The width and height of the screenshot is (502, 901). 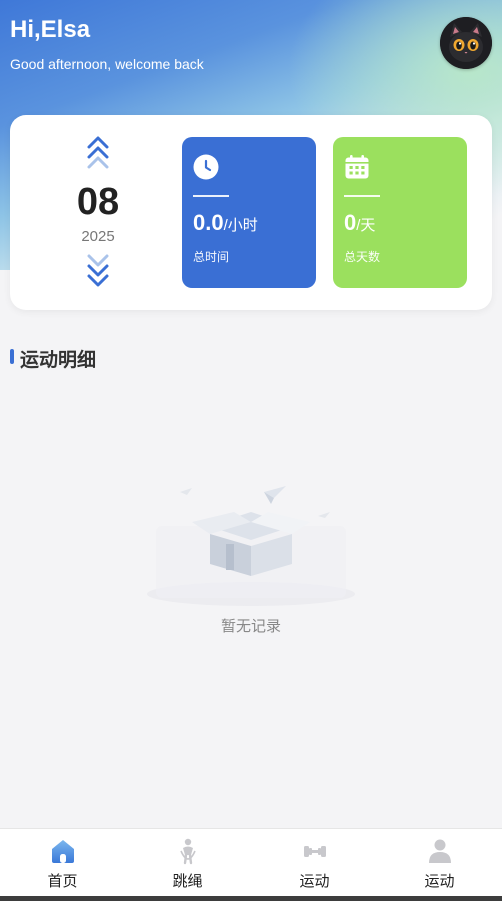 I want to click on total-days-number: 0, so click(x=350, y=222).